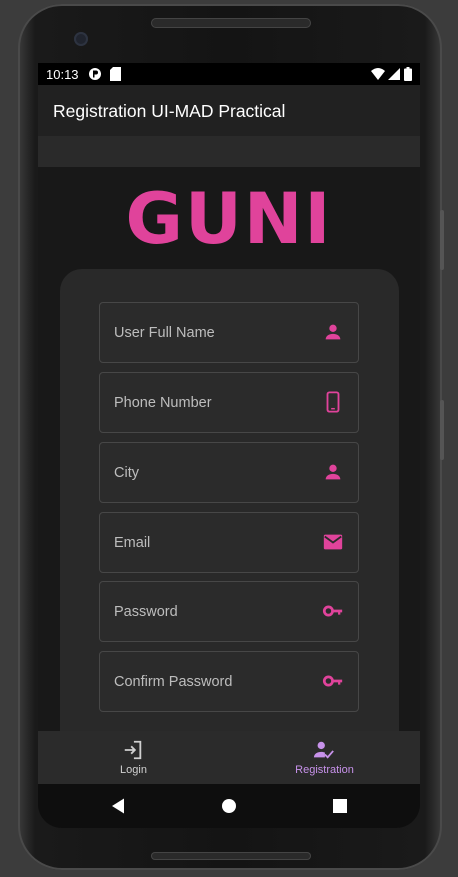 The width and height of the screenshot is (458, 877). I want to click on bottom-navigation: Login Registration, so click(229, 757).